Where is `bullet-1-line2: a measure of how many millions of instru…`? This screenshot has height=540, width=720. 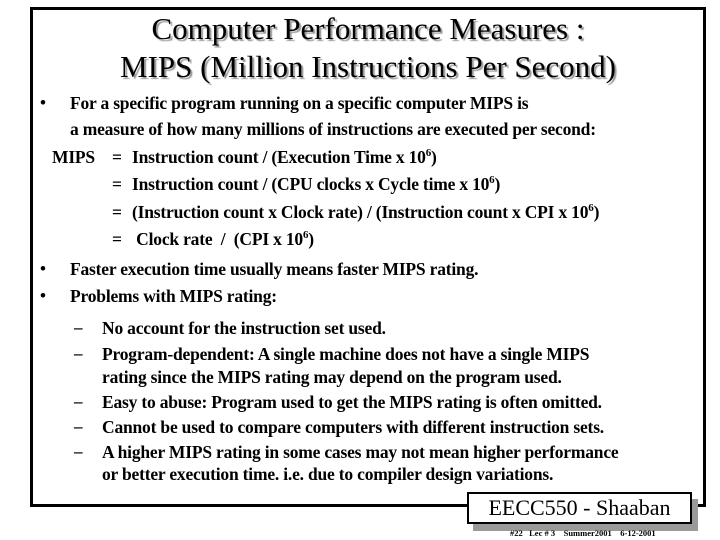 bullet-1-line2: a measure of how many millions of instru… is located at coordinates (333, 129).